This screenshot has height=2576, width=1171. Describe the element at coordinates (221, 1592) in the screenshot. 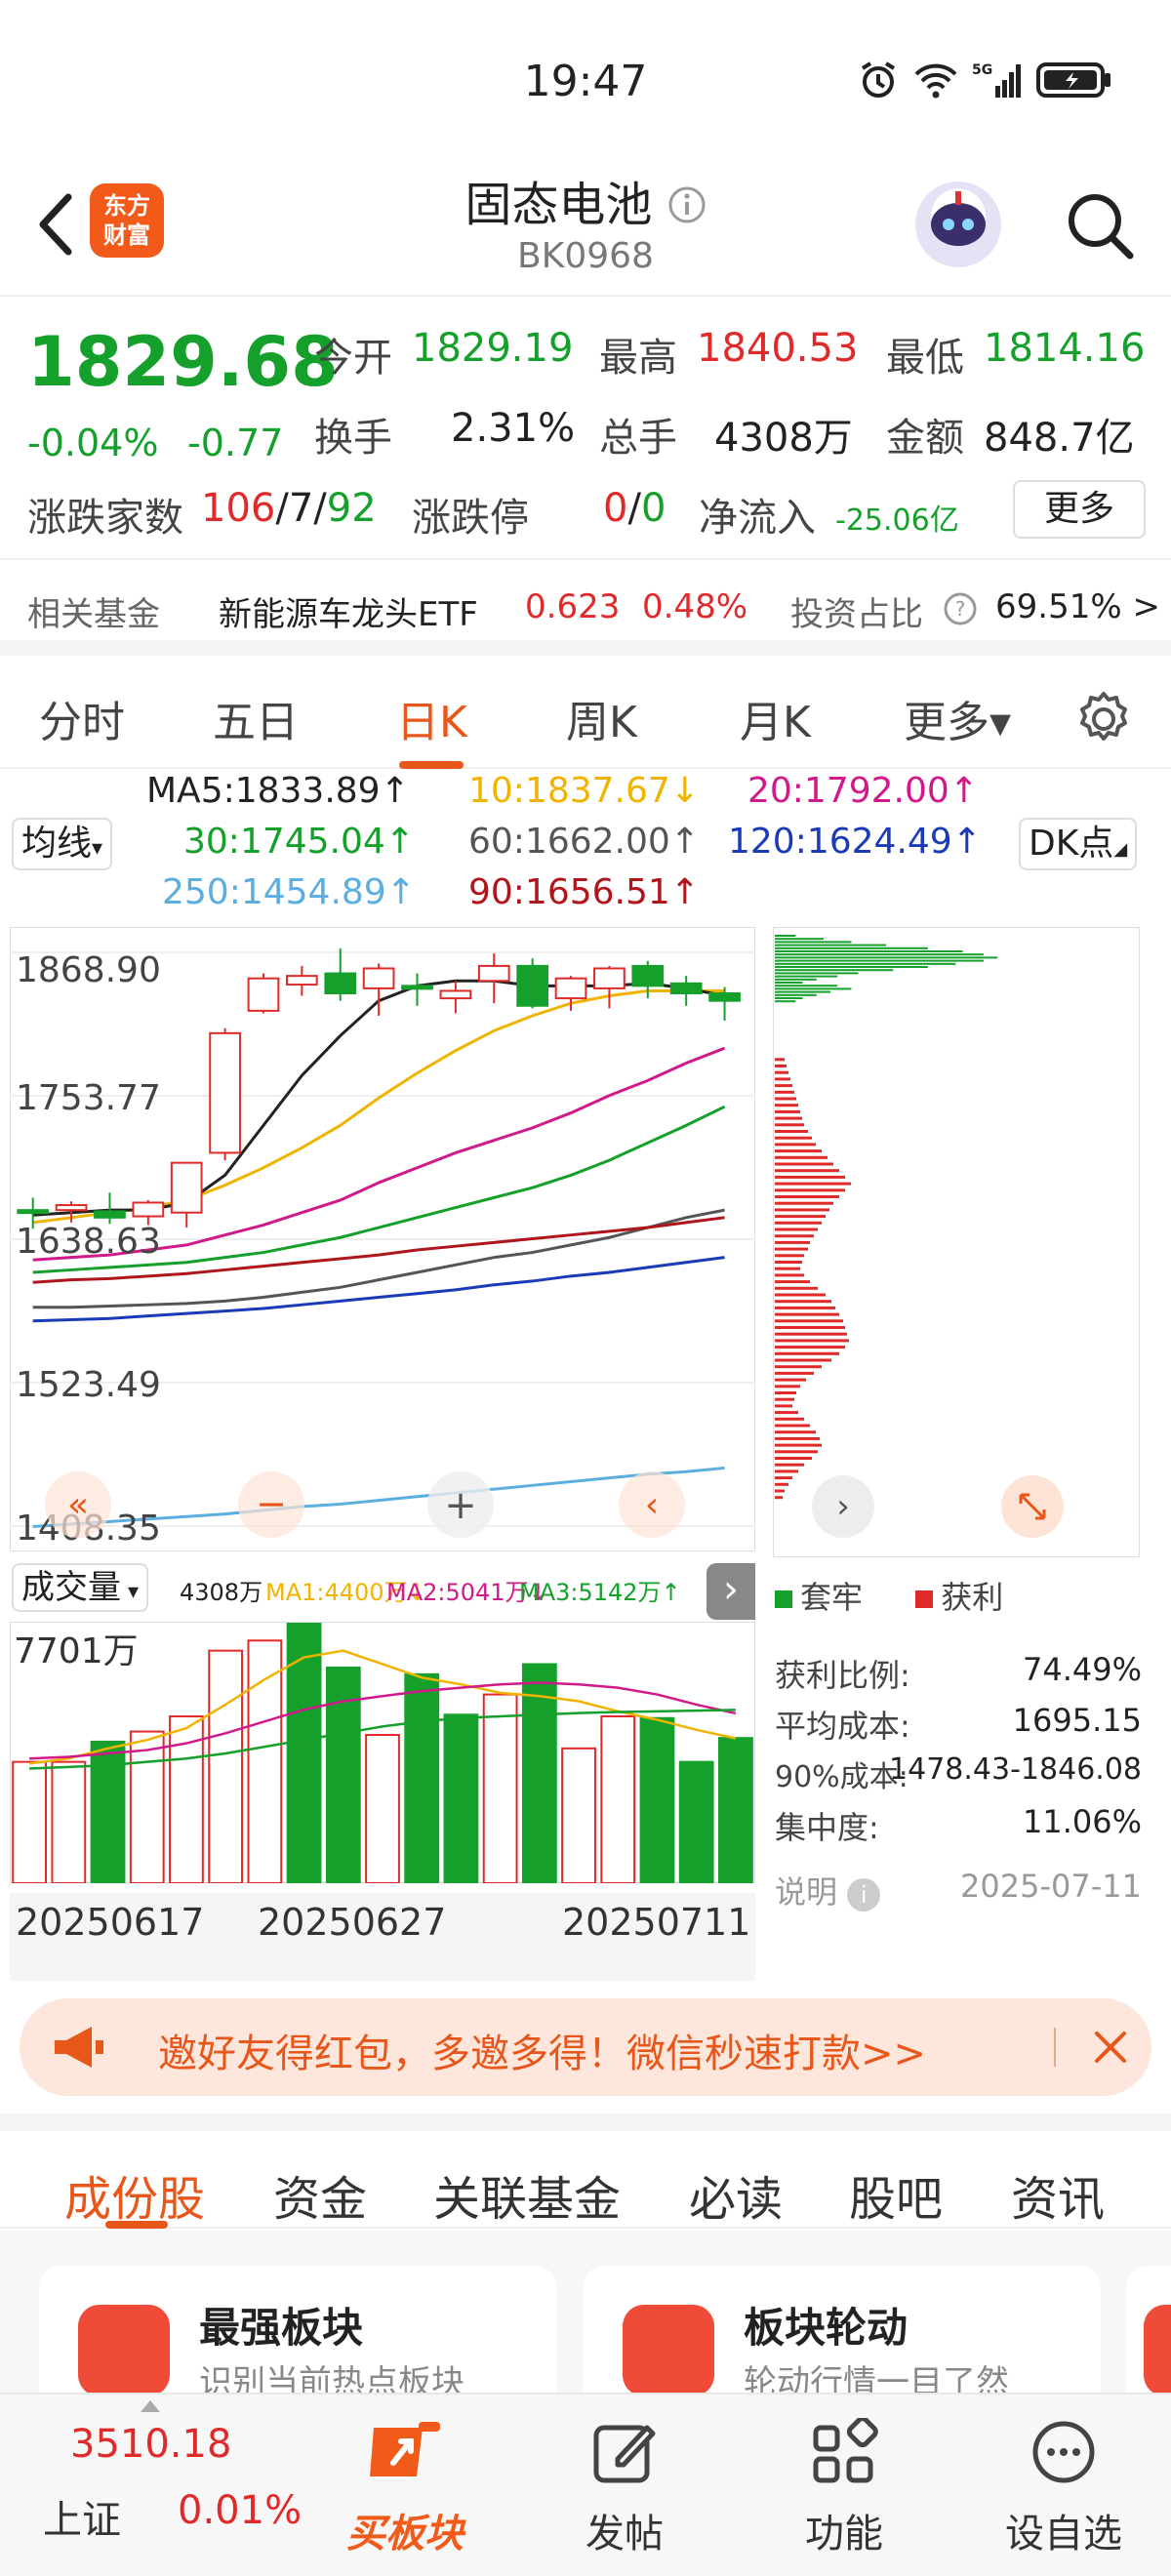

I see `volume-current: 4308万` at that location.